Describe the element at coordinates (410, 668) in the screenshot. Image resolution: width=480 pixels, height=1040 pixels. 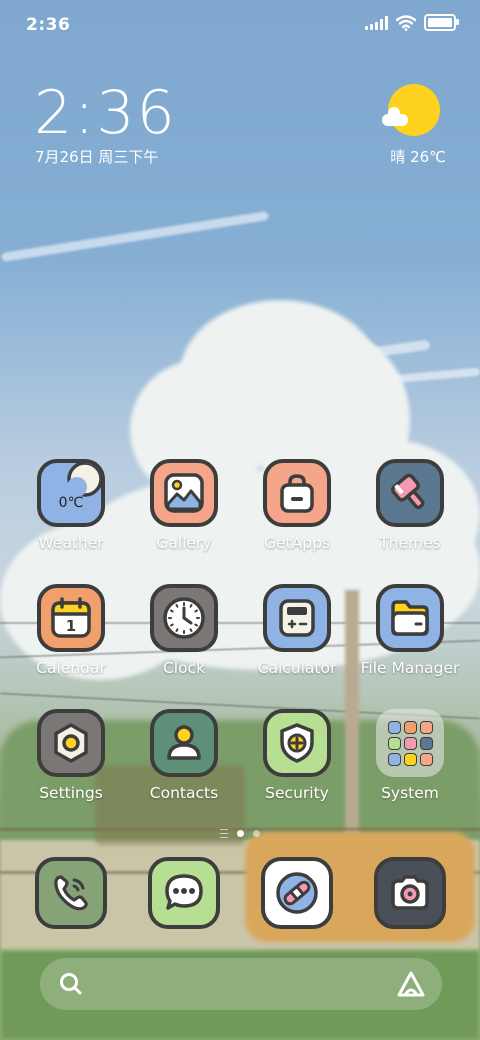
I see `app-label: File Manager` at that location.